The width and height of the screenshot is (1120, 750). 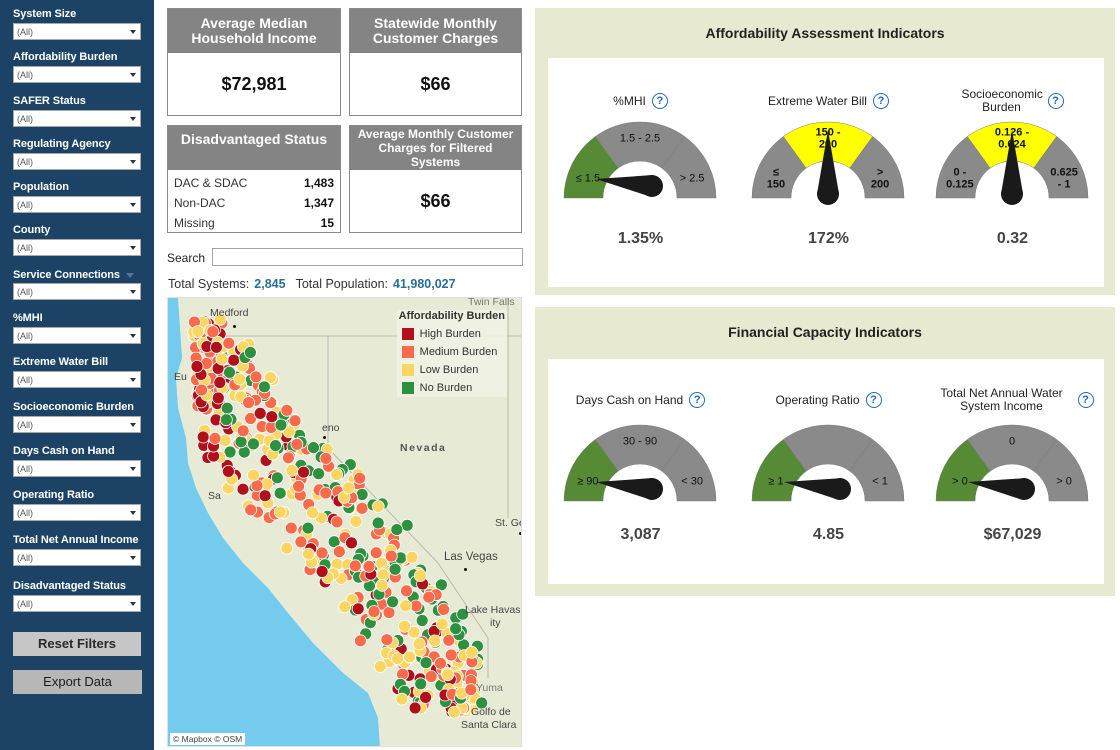 I want to click on legend-item: Low Burden, so click(x=452, y=370).